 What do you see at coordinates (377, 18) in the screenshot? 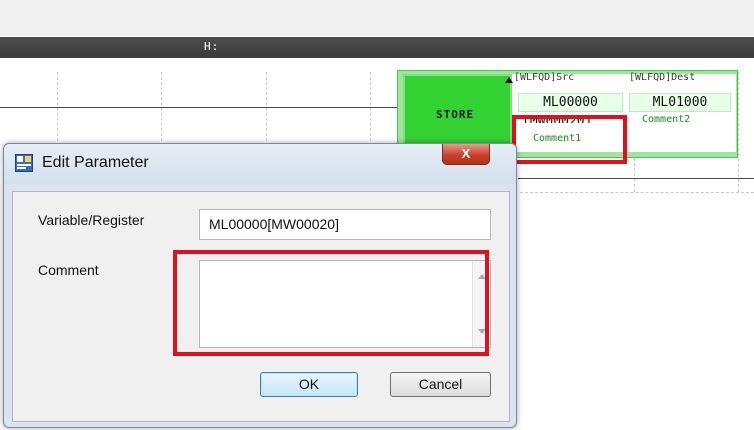
I see `toolbar-area` at bounding box center [377, 18].